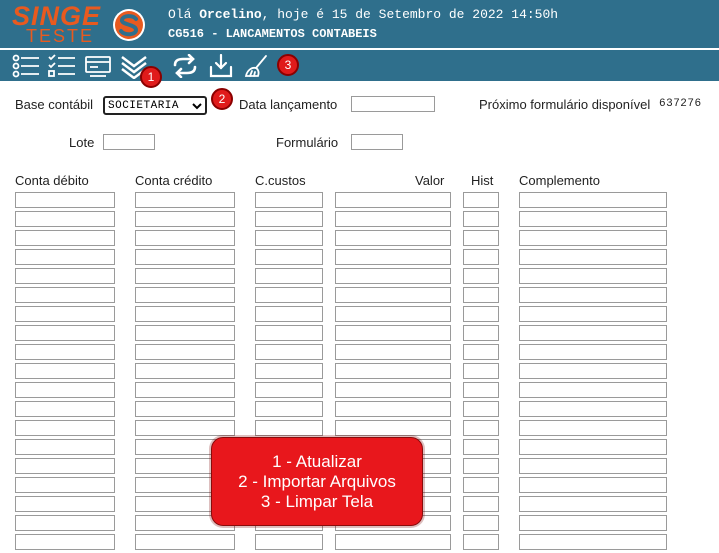 The height and width of the screenshot is (553, 719). I want to click on lote-input, so click(129, 142).